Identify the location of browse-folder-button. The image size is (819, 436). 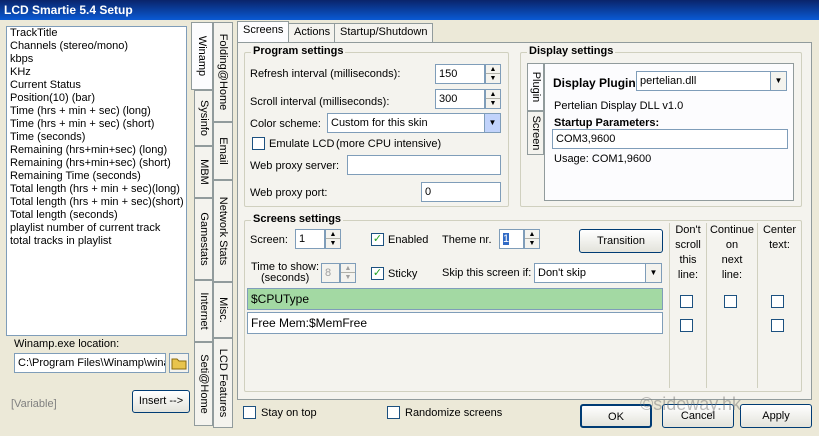
(179, 363).